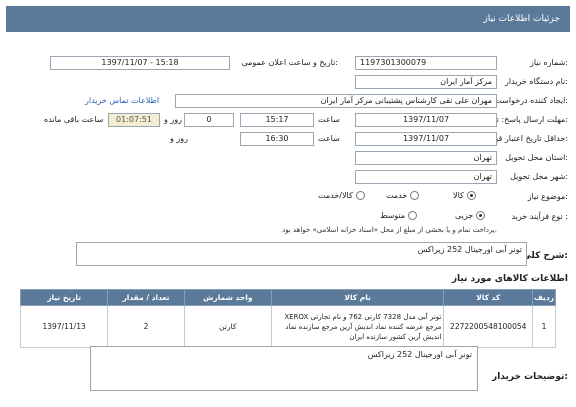 Image resolution: width=576 pixels, height=407 pixels. Describe the element at coordinates (531, 100) in the screenshot. I see `requester-label: ایجاد کننده درخواست:` at that location.